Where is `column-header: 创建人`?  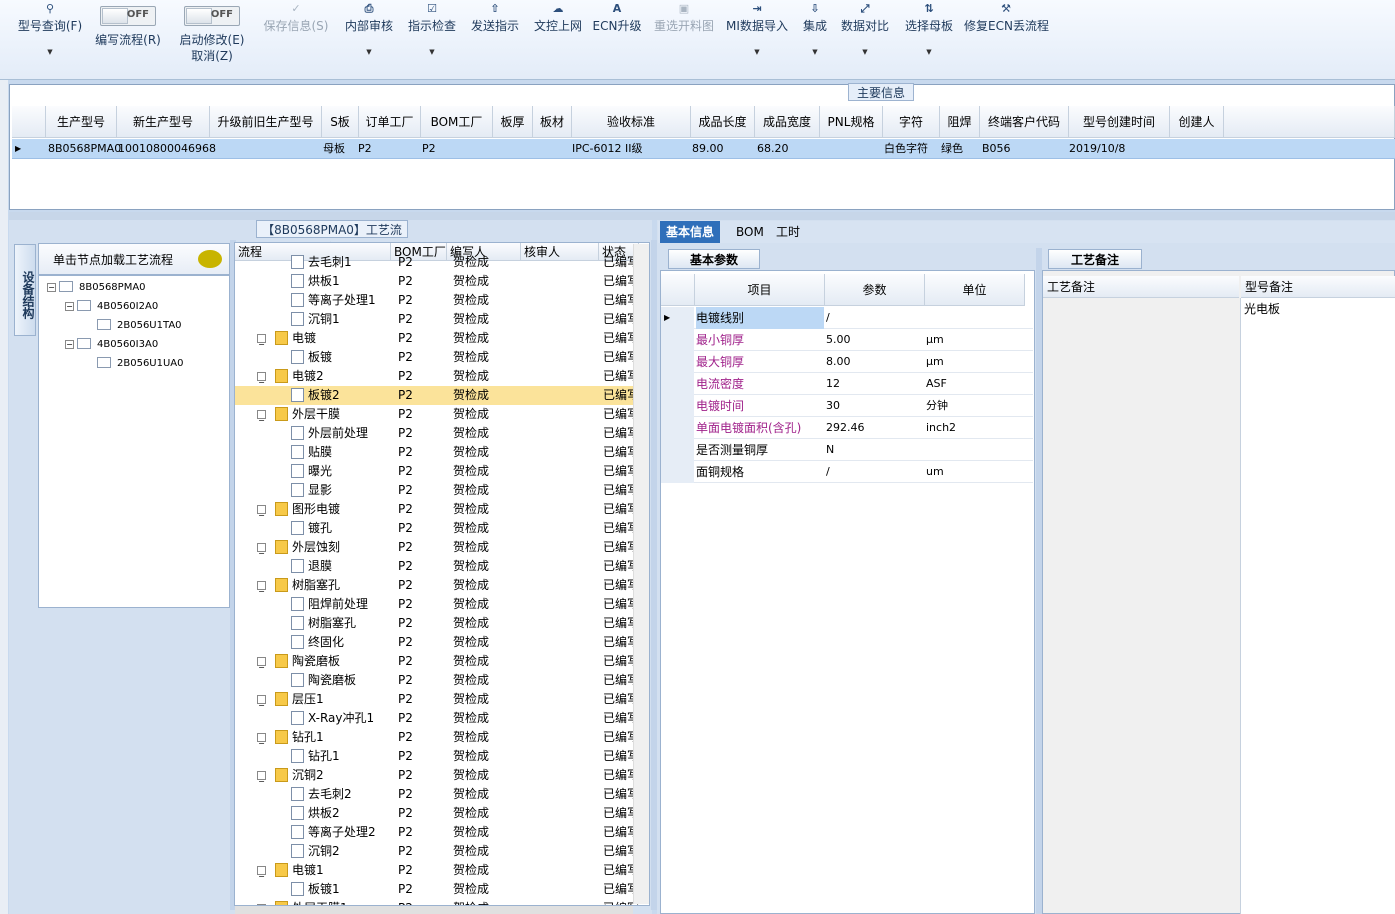
column-header: 创建人 is located at coordinates (1197, 122).